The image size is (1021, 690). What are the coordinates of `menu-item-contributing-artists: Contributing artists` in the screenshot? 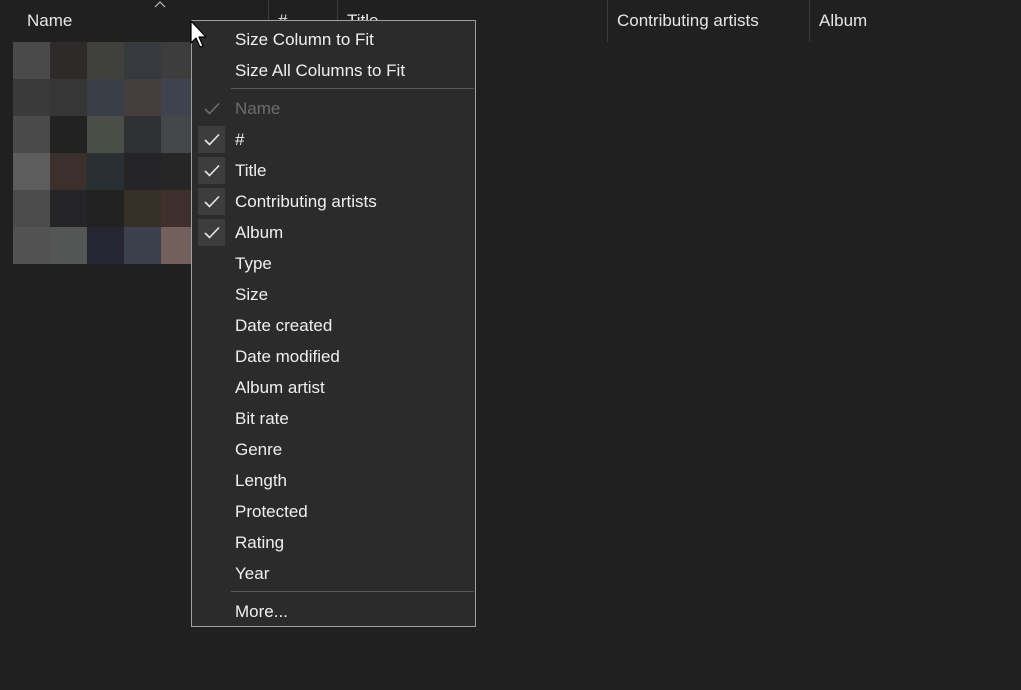 It's located at (333, 201).